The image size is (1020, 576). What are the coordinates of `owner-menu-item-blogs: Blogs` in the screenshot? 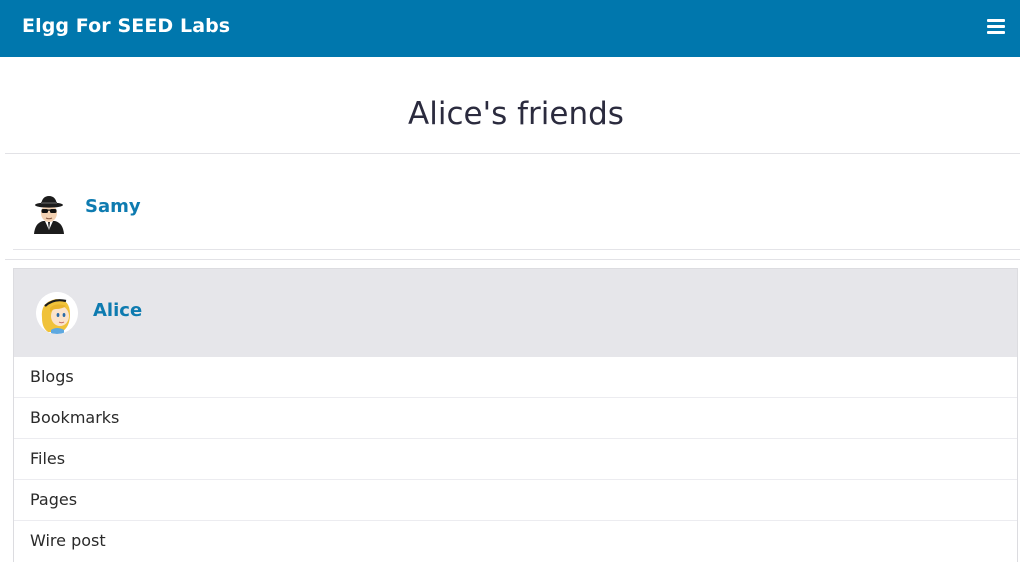 It's located at (515, 377).